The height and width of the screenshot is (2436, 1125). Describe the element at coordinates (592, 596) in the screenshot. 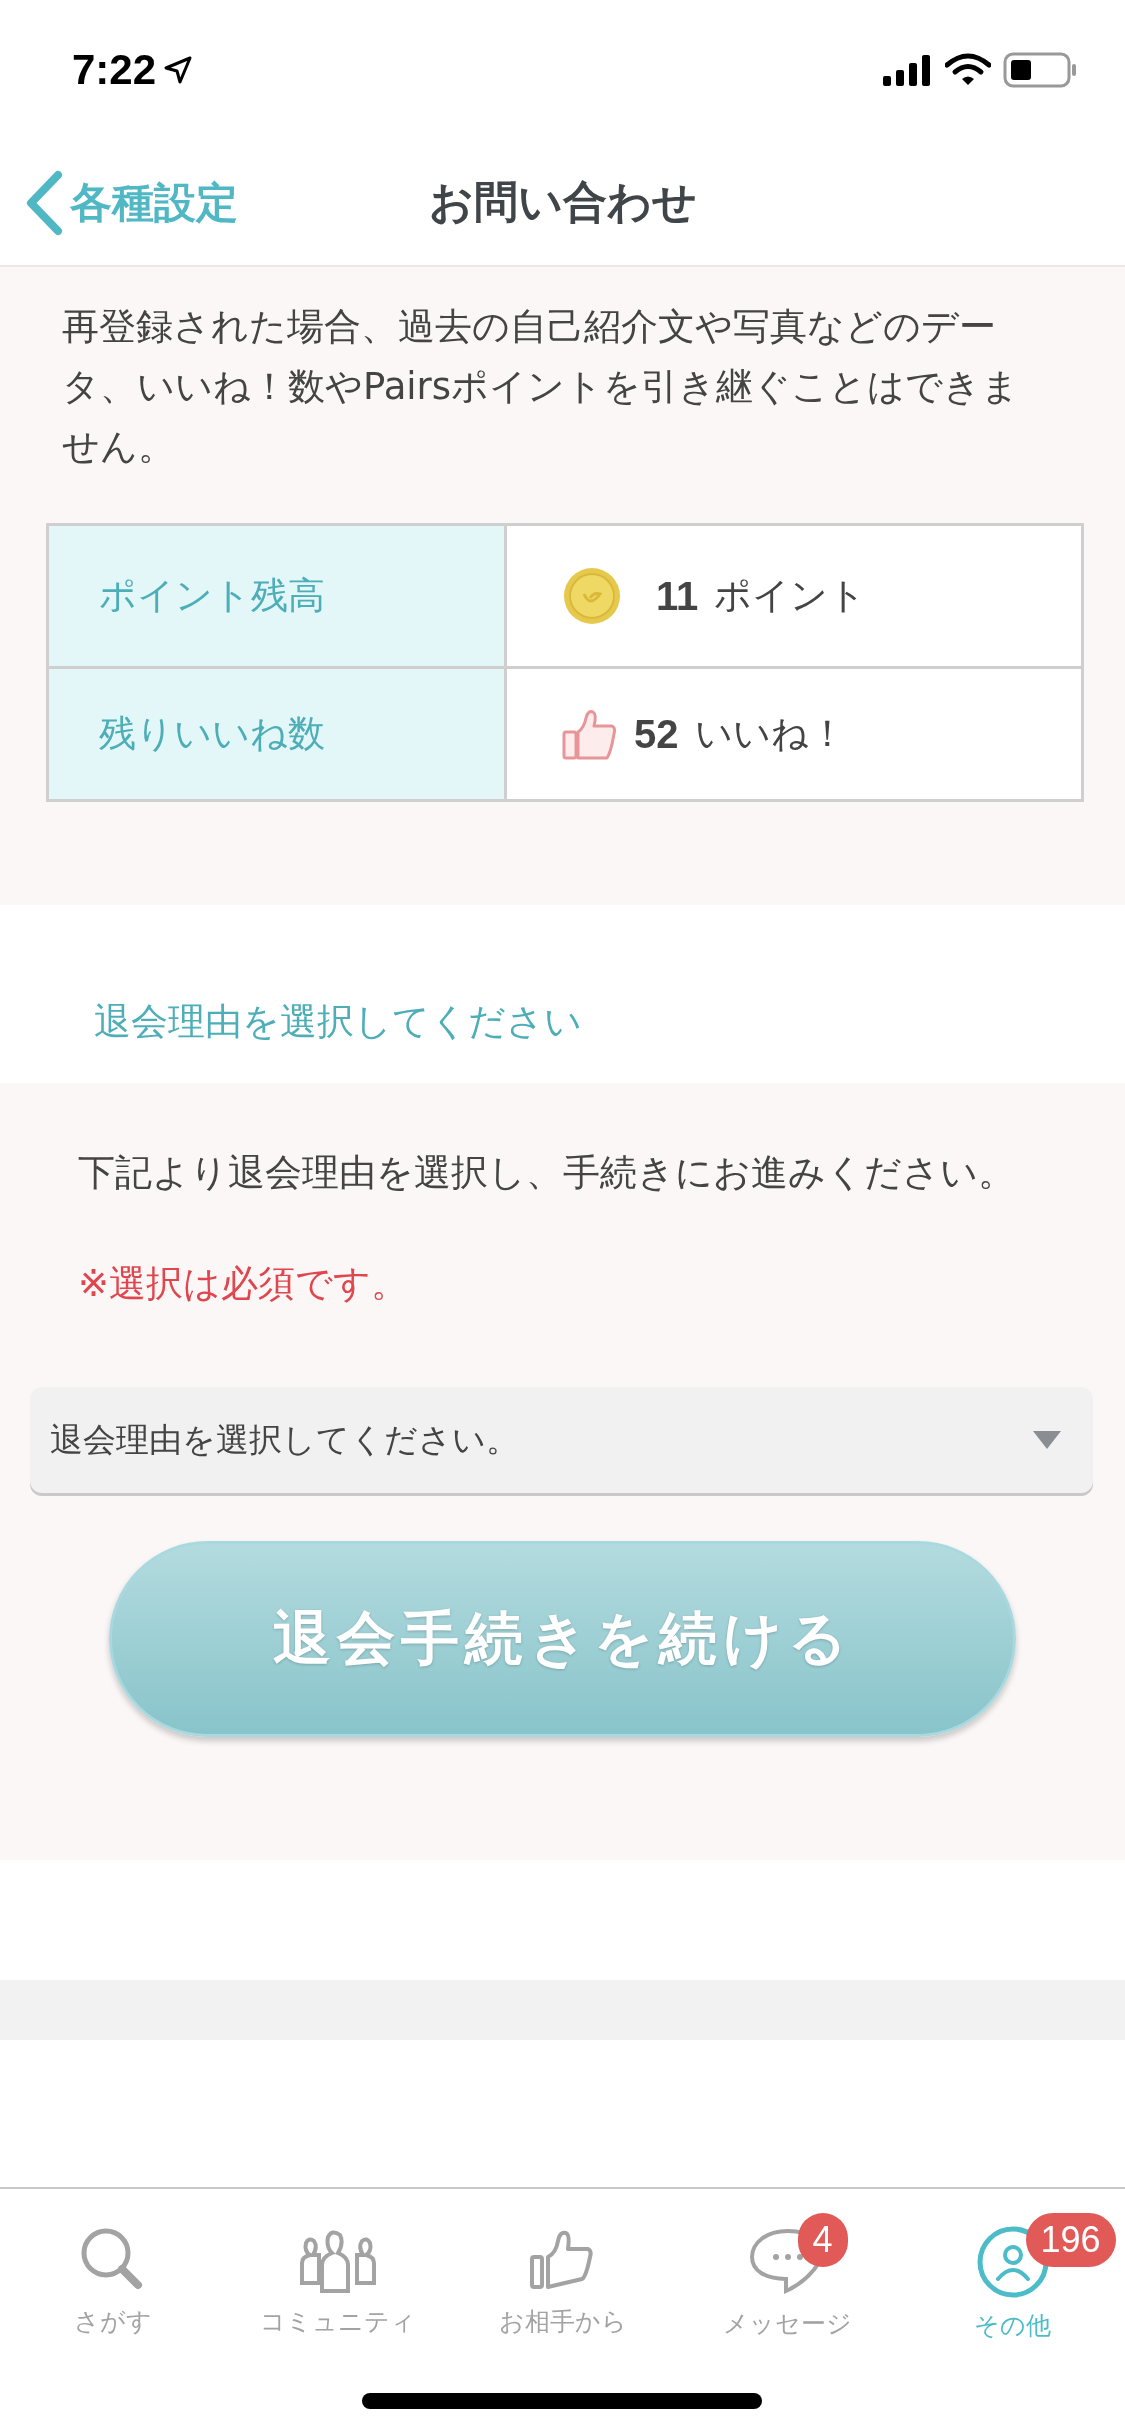

I see `coin-icon` at that location.